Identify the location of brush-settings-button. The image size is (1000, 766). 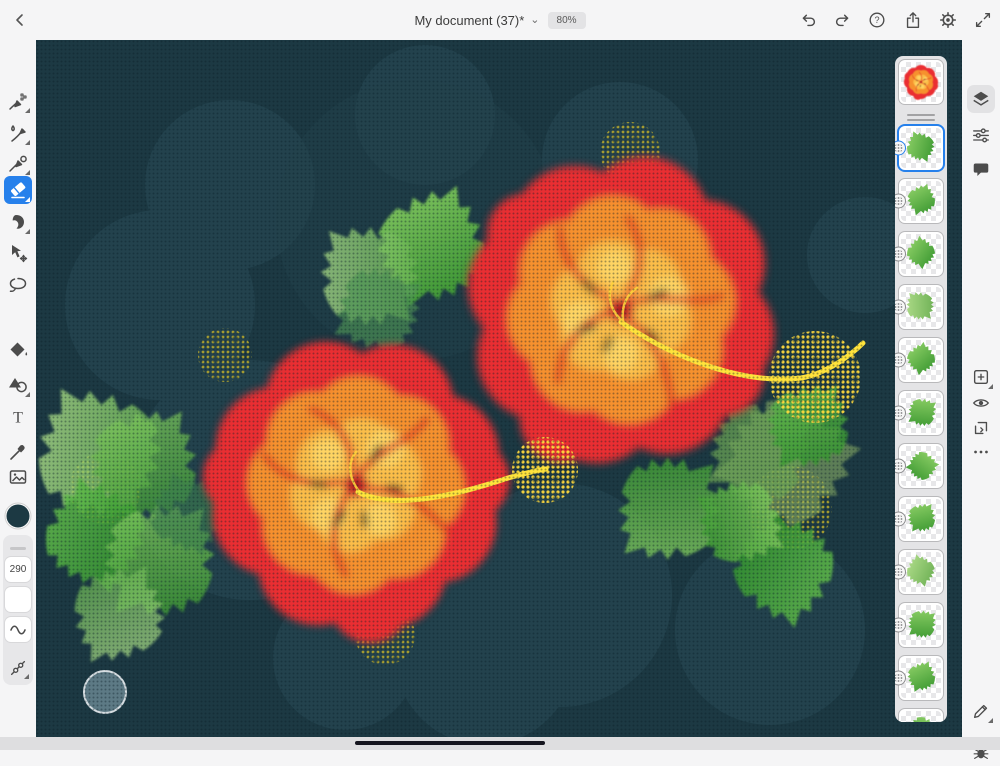
(18, 668).